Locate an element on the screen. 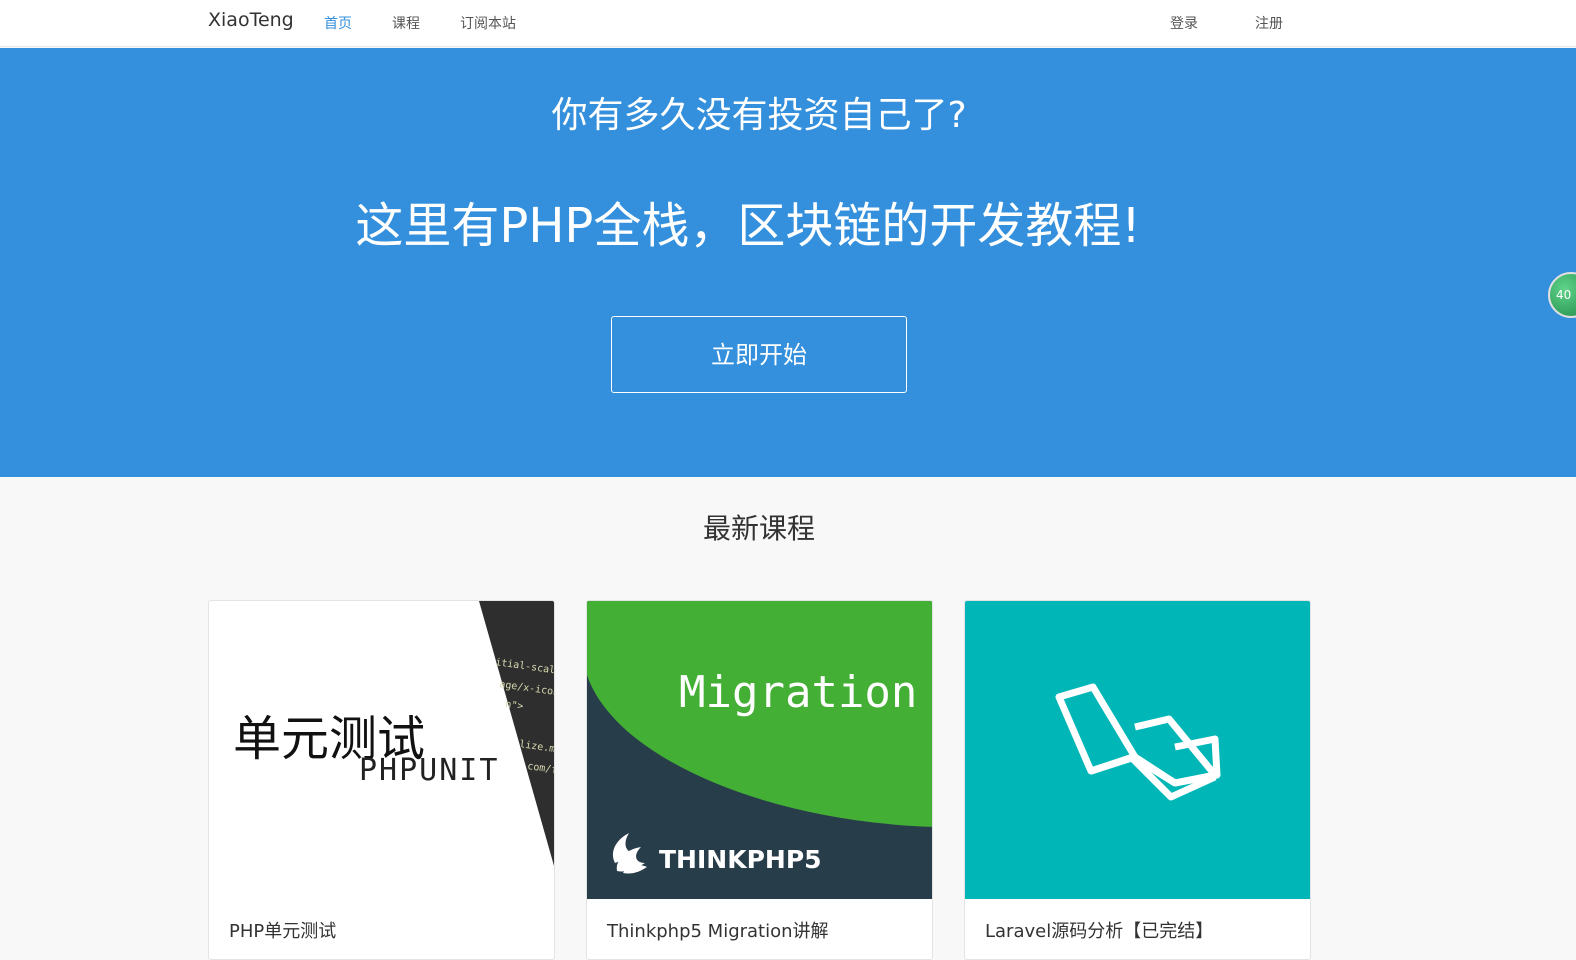 The height and width of the screenshot is (960, 1576). laravel-cover-graphic is located at coordinates (1137, 750).